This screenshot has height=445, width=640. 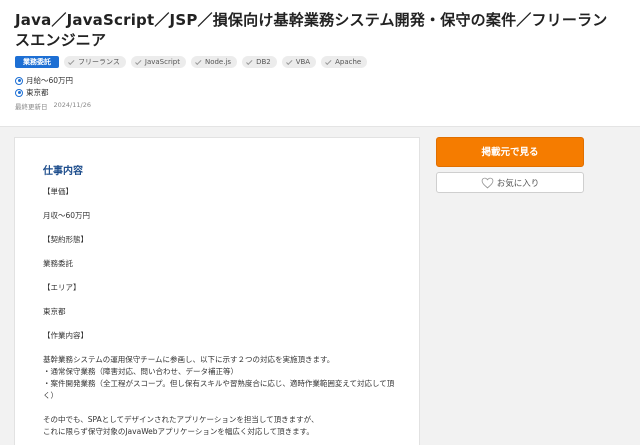 I want to click on section-title: 仕事内容, so click(x=63, y=171).